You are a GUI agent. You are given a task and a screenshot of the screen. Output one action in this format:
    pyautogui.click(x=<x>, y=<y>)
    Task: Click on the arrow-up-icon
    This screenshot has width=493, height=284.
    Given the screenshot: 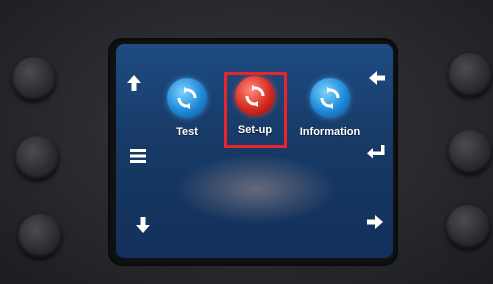 What is the action you would take?
    pyautogui.click(x=134, y=85)
    